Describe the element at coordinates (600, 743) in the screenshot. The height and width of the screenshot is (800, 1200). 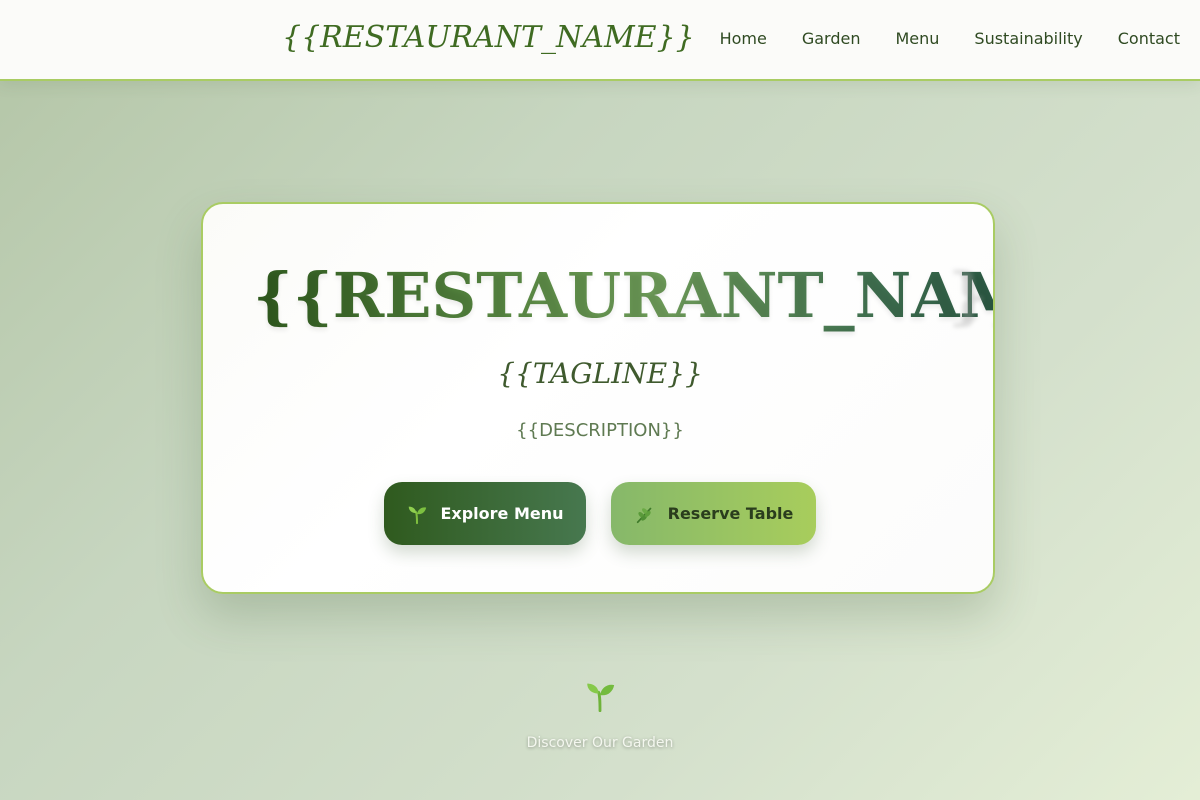
I see `discover-garden-link: Discover Our Garden` at that location.